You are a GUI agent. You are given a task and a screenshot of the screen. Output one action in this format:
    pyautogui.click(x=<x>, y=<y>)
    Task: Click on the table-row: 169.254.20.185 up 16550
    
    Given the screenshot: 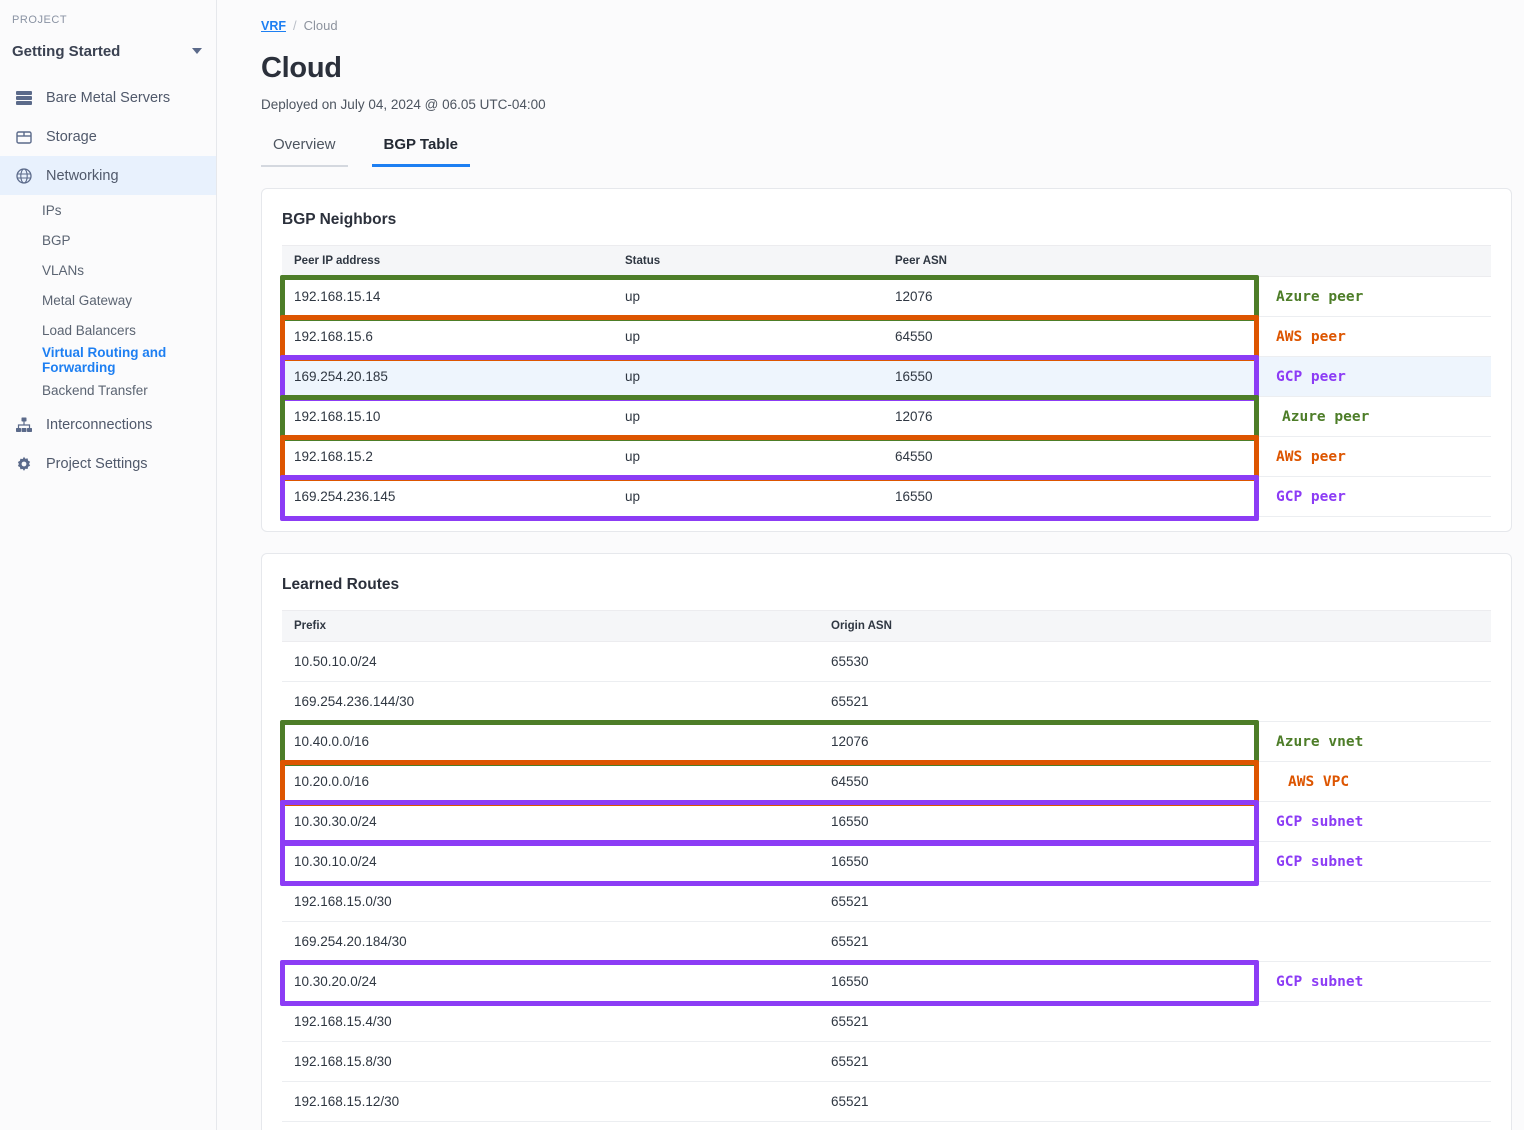 What is the action you would take?
    pyautogui.click(x=886, y=376)
    